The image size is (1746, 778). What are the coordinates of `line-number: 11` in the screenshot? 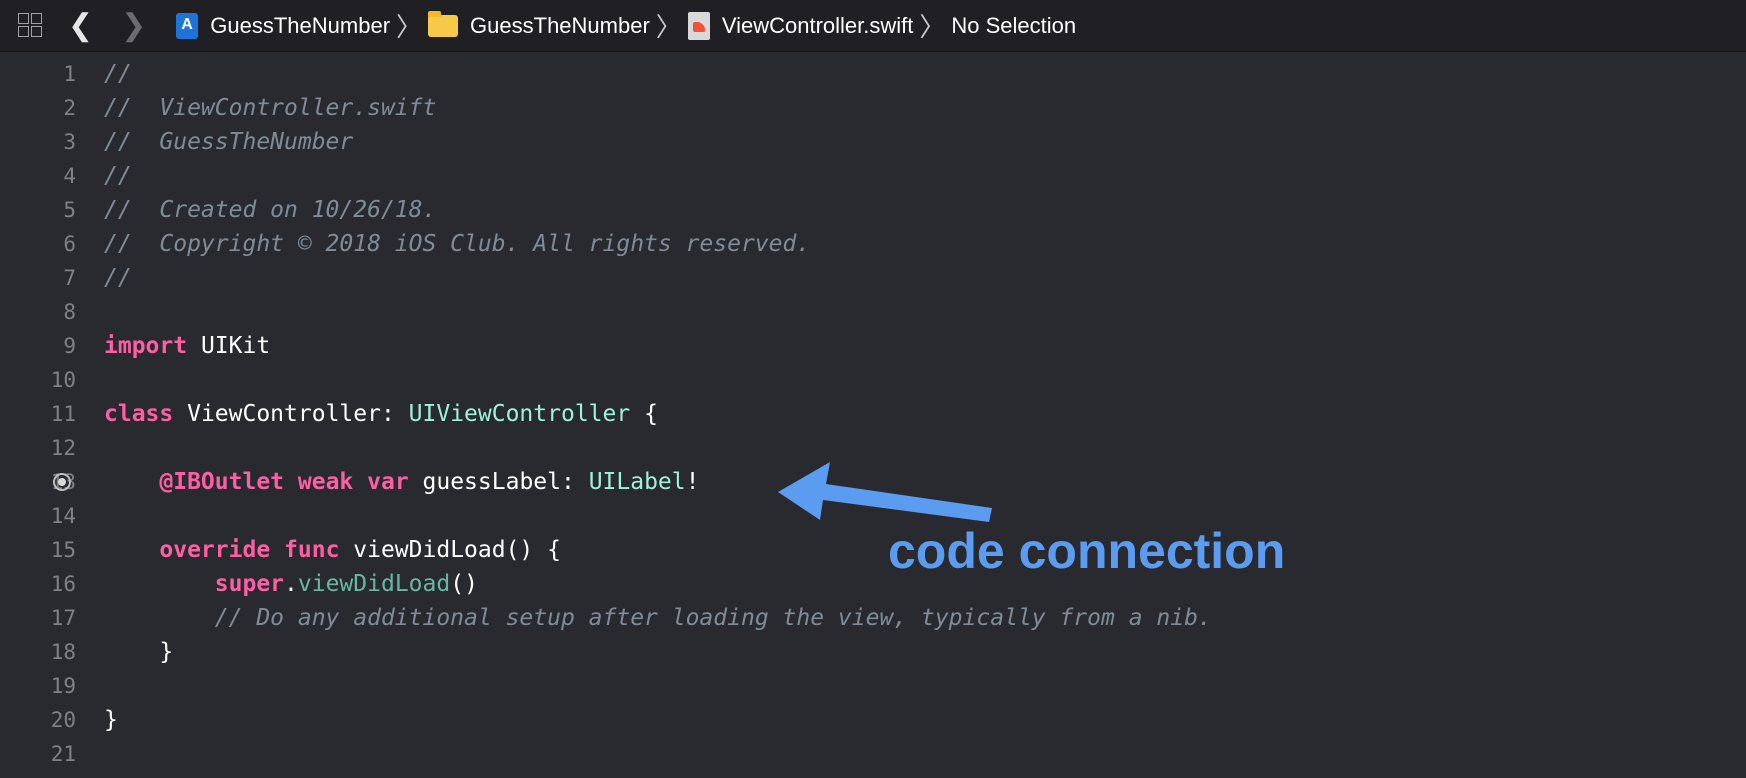 It's located at (63, 414).